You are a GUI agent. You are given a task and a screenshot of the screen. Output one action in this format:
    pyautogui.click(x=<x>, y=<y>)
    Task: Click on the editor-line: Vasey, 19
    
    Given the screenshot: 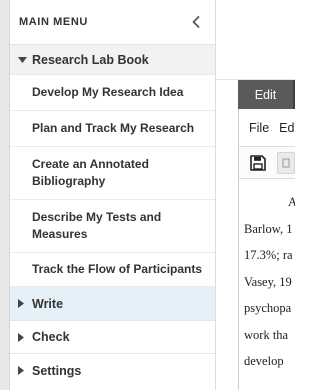 What is the action you would take?
    pyautogui.click(x=268, y=281)
    